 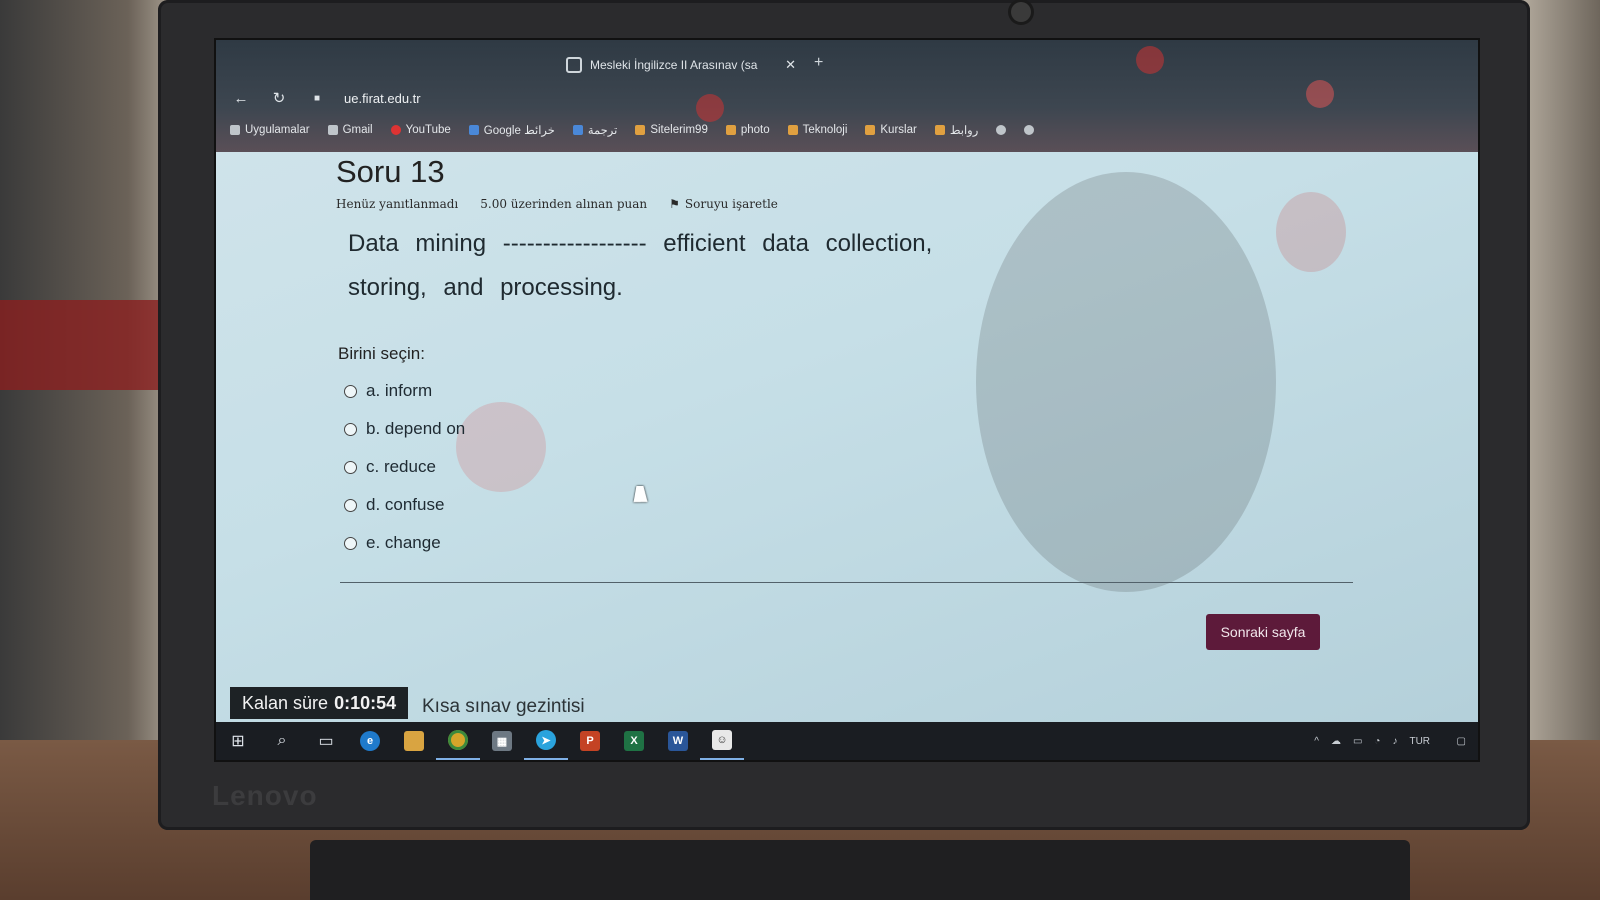 I want to click on question-score: 5.00 üzerinden alınan puan, so click(x=564, y=204).